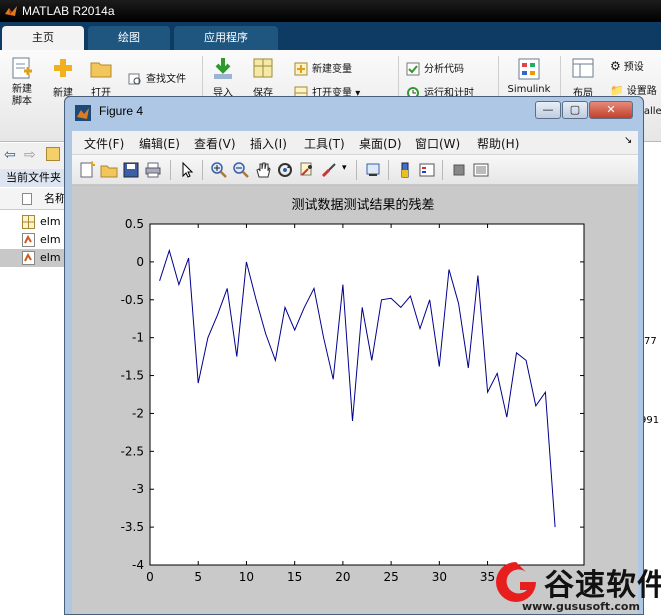 The width and height of the screenshot is (661, 615). What do you see at coordinates (575, 110) in the screenshot?
I see `maximize-button: ▢` at bounding box center [575, 110].